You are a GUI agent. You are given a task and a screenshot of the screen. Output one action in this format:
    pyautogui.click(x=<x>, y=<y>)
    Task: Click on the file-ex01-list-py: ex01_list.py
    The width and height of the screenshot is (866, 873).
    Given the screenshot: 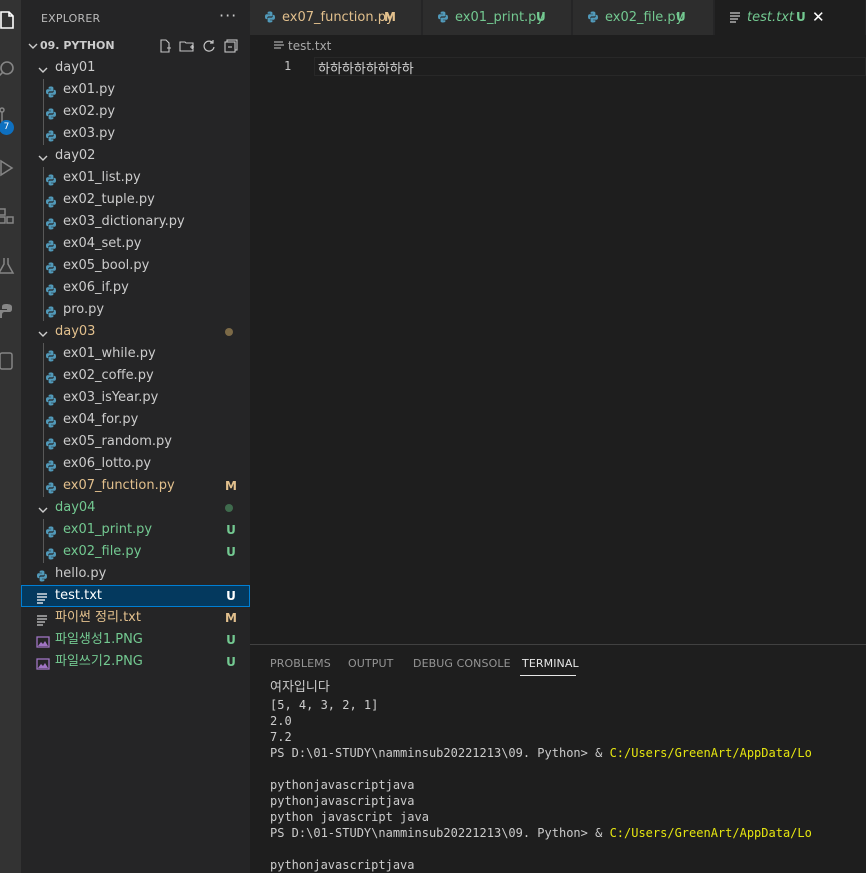 What is the action you would take?
    pyautogui.click(x=135, y=178)
    